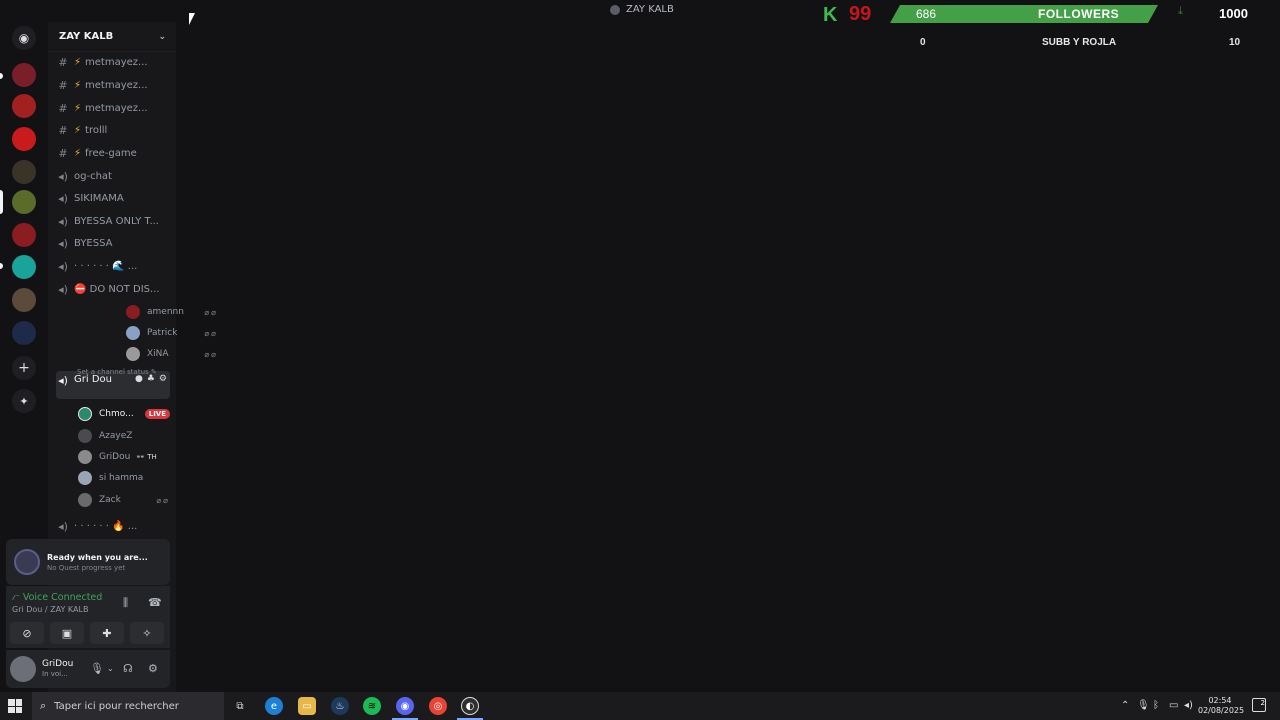 The image size is (1280, 720). What do you see at coordinates (117, 372) in the screenshot?
I see `channel-status: Set a channel status ✎` at bounding box center [117, 372].